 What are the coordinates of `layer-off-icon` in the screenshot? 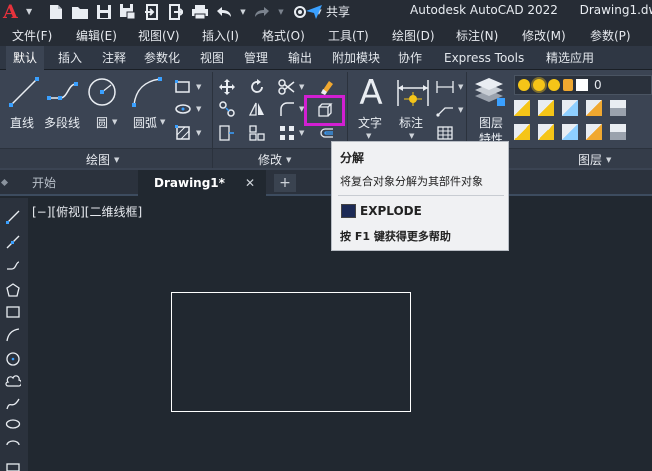 It's located at (522, 108).